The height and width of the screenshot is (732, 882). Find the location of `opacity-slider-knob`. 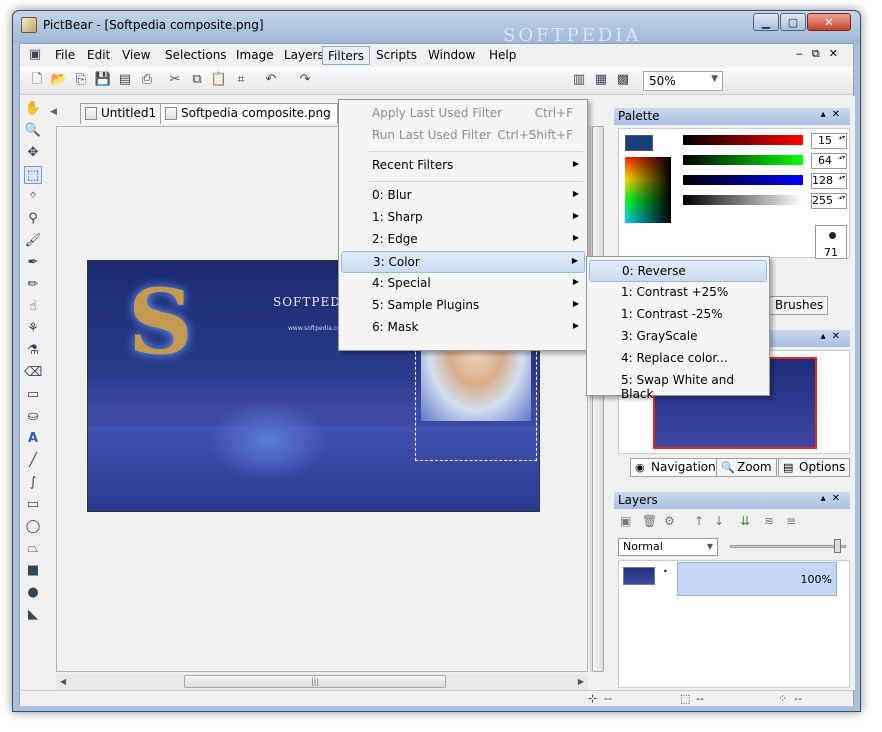

opacity-slider-knob is located at coordinates (837, 546).